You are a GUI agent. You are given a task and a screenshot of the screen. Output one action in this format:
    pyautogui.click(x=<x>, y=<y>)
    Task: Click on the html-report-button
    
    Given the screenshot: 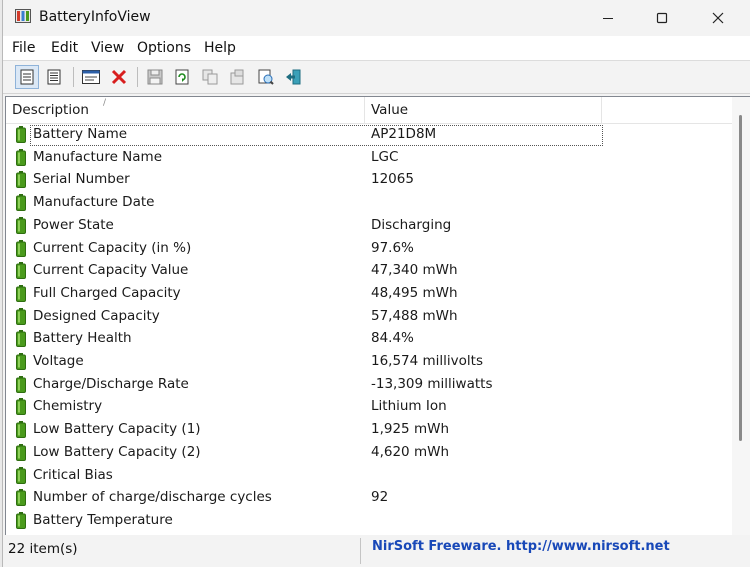 What is the action you would take?
    pyautogui.click(x=266, y=77)
    